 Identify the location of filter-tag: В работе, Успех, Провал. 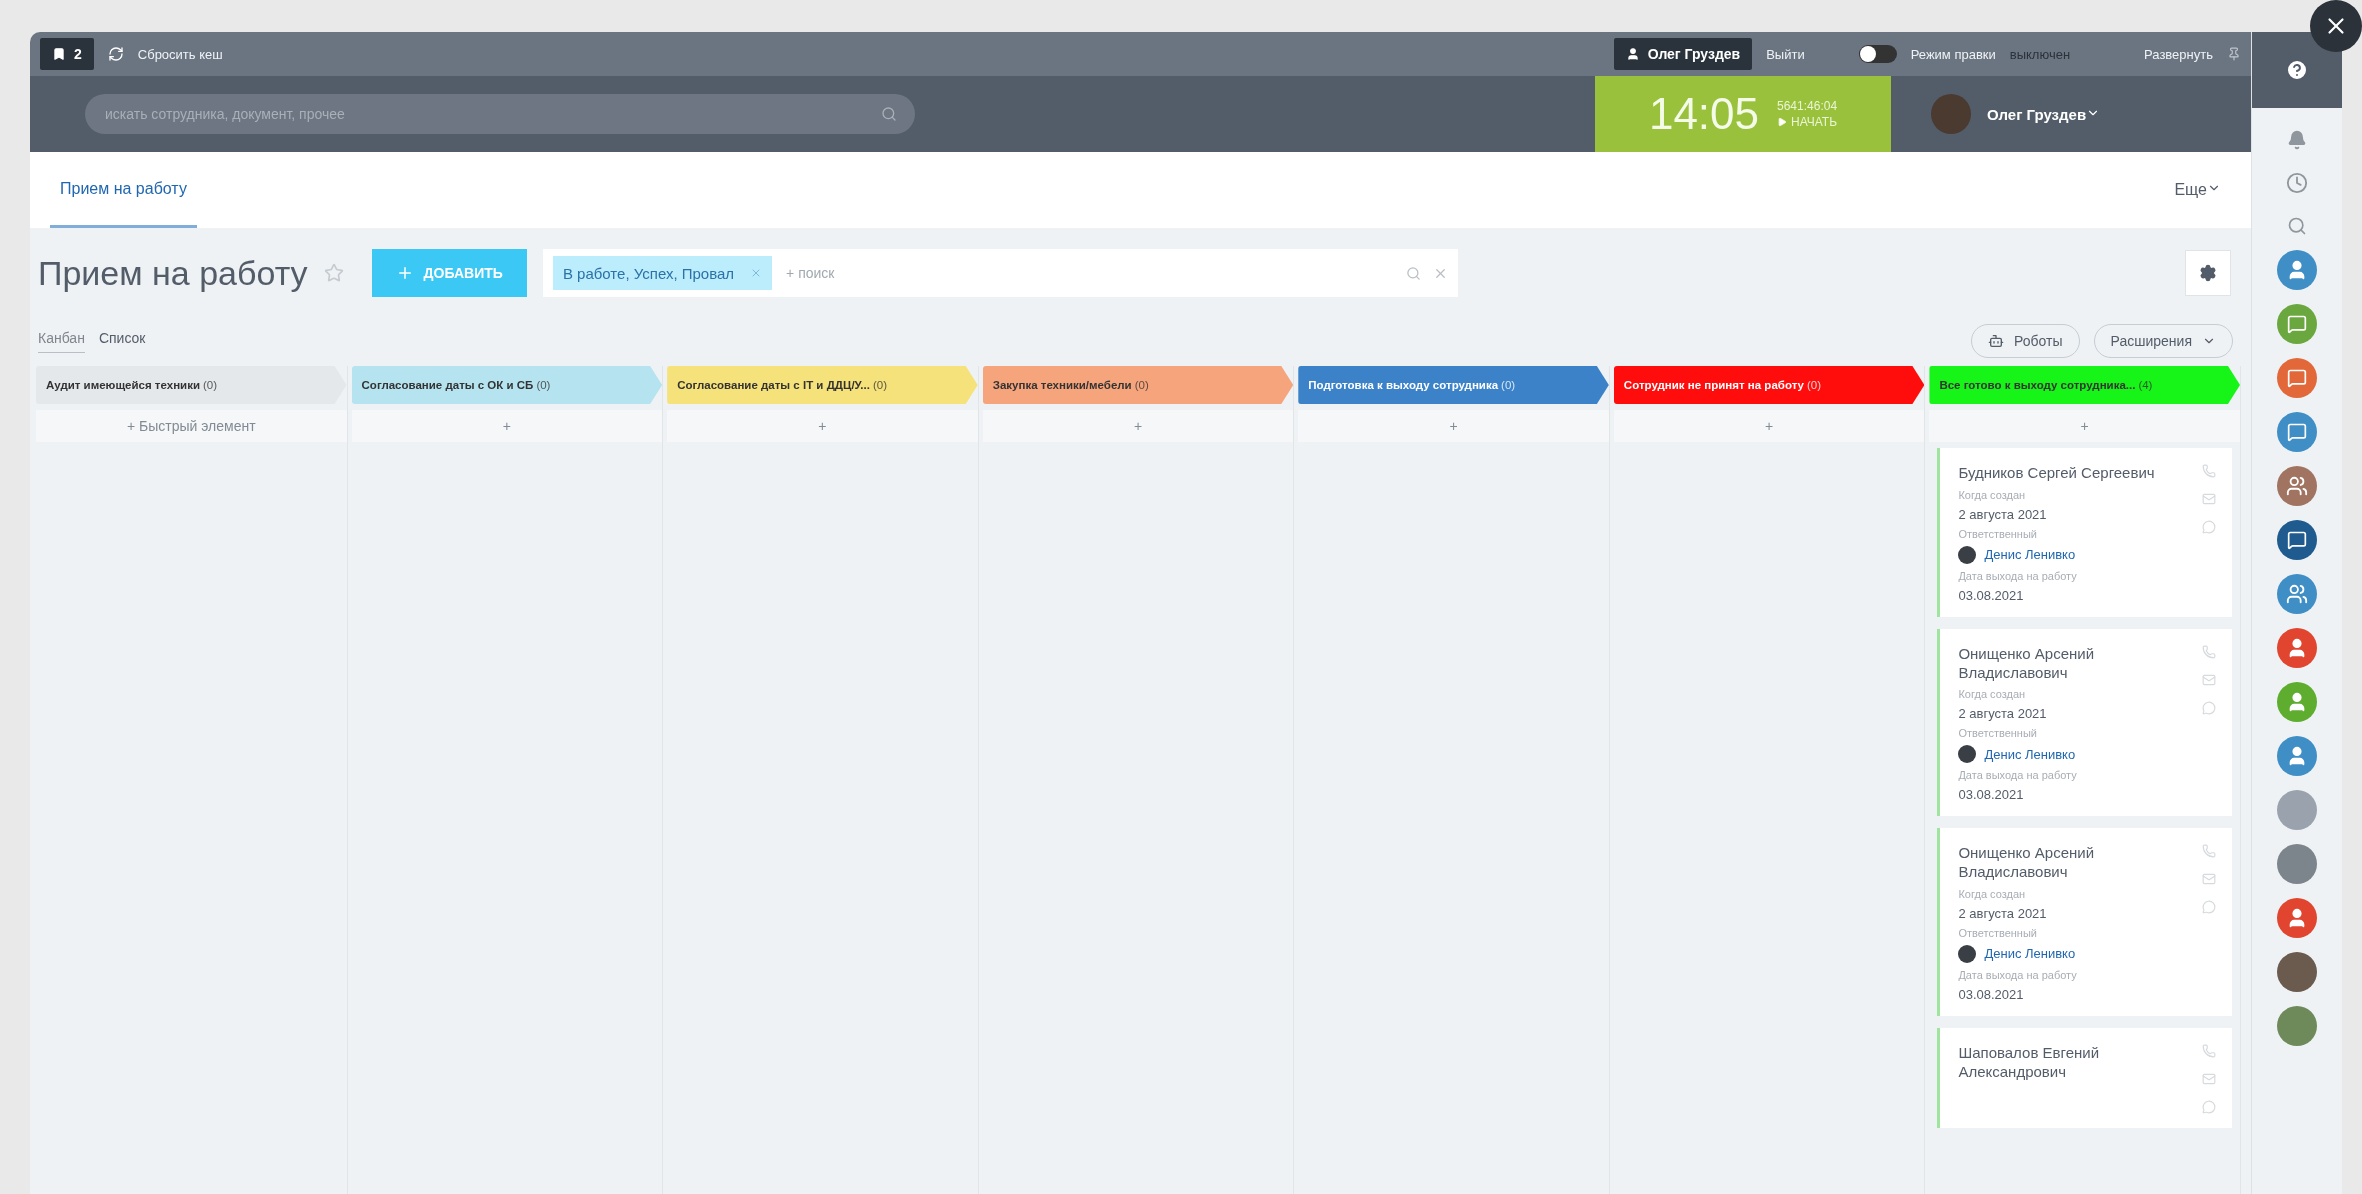
(662, 273).